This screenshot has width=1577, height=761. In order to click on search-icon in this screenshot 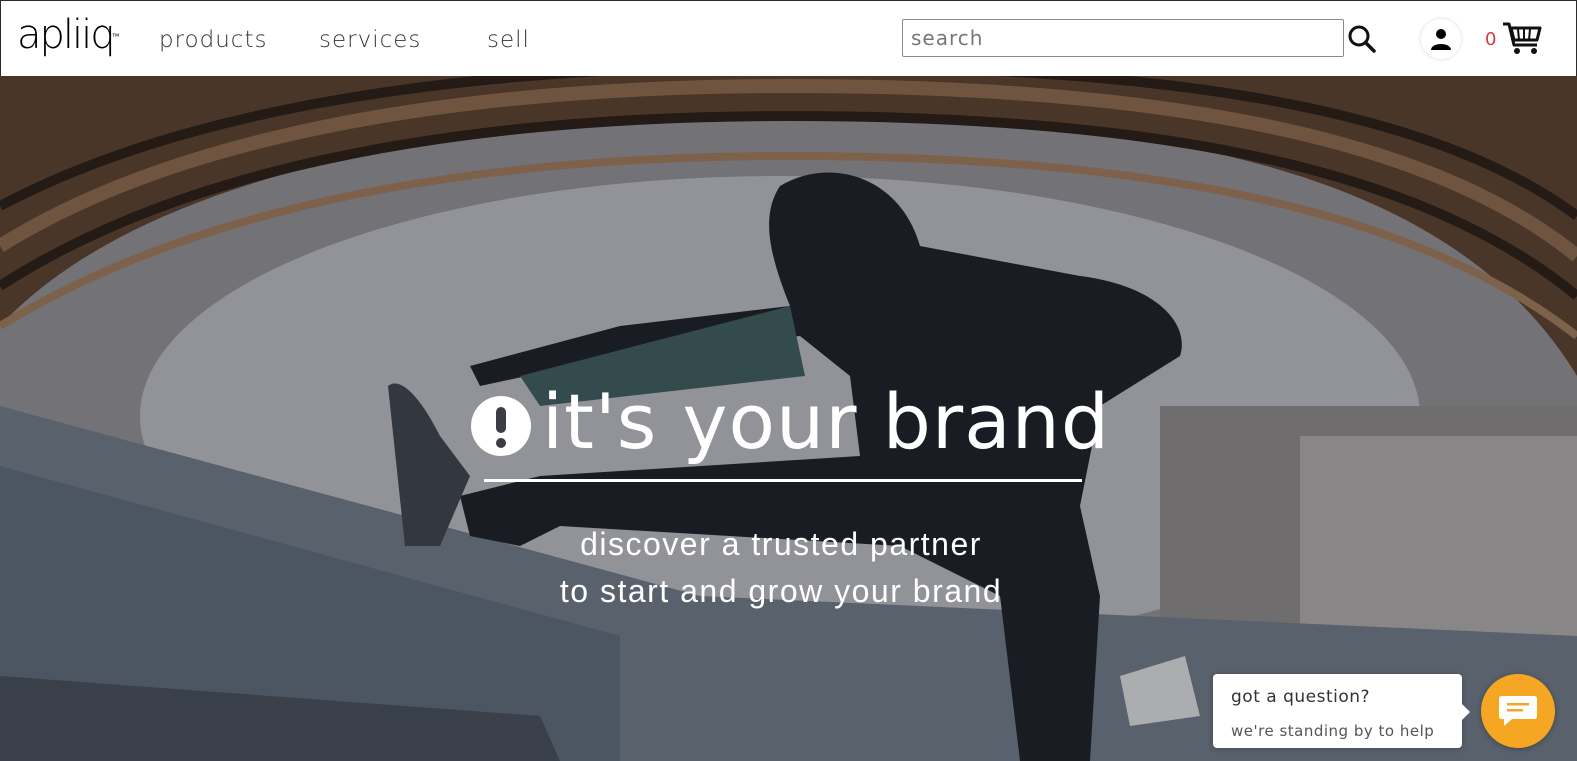, I will do `click(1362, 39)`.